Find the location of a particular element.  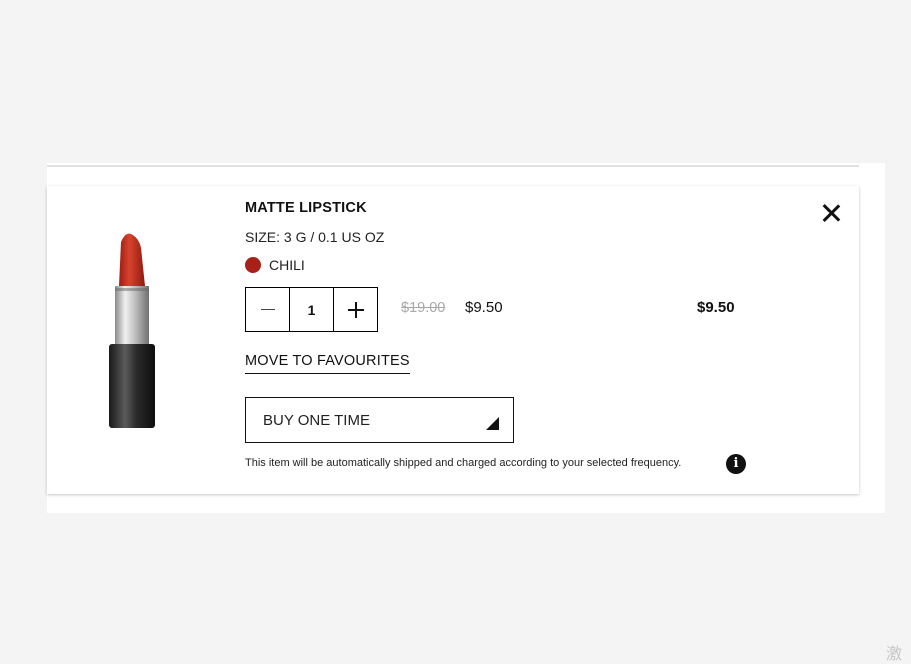

sale-price: $9.50 is located at coordinates (484, 307).